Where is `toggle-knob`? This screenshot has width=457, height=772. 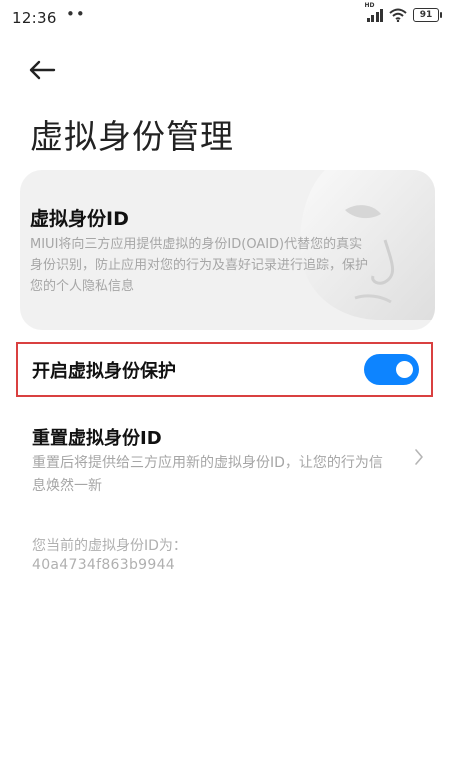 toggle-knob is located at coordinates (404, 369).